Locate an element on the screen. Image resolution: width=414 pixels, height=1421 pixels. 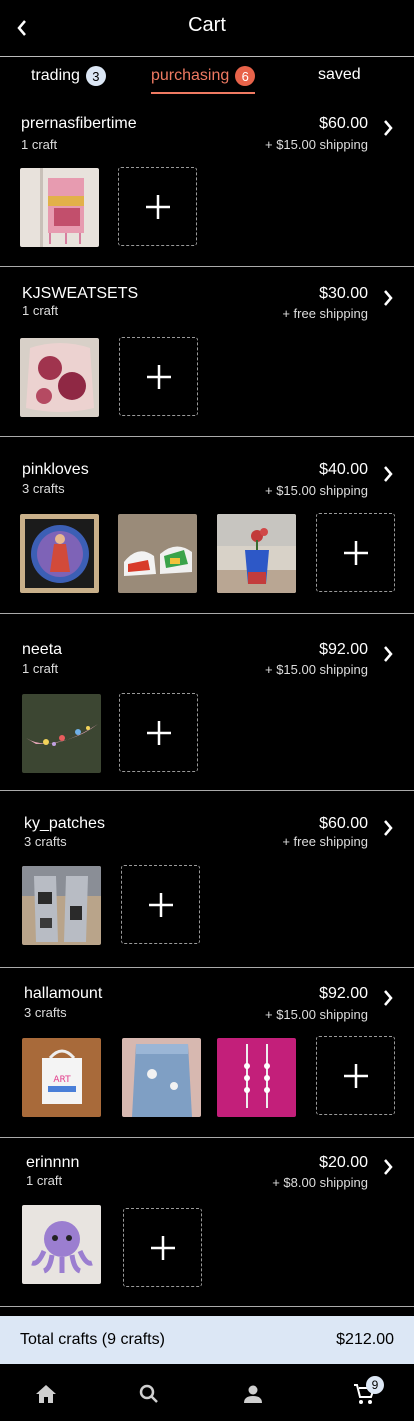
shop-price: $20.00 is located at coordinates (343, 1162).